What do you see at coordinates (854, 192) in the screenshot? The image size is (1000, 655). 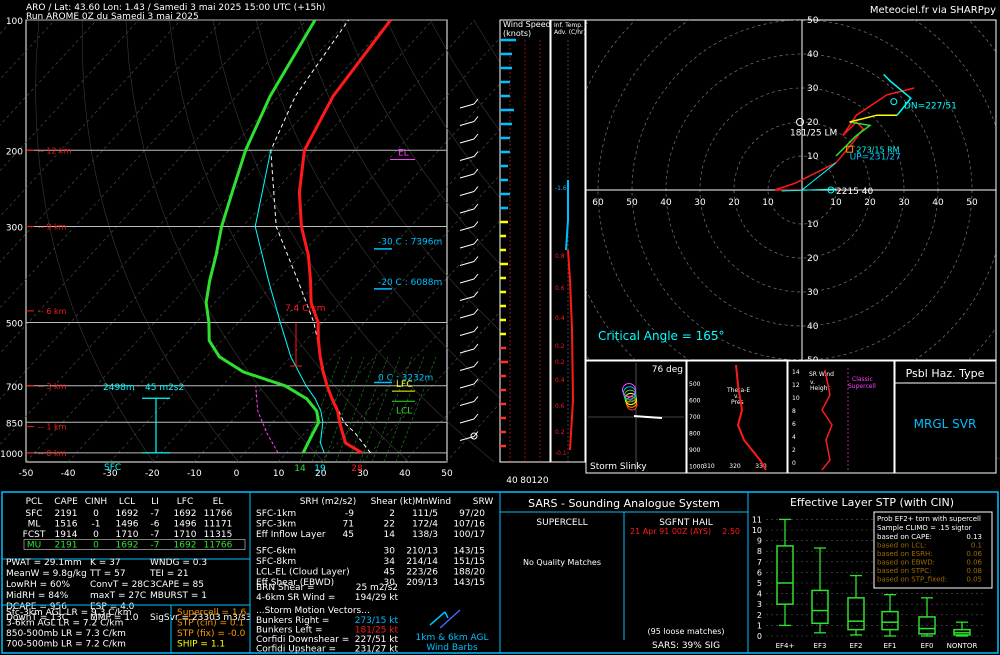 I see `hodo-overlap-ticks: 2215 40` at bounding box center [854, 192].